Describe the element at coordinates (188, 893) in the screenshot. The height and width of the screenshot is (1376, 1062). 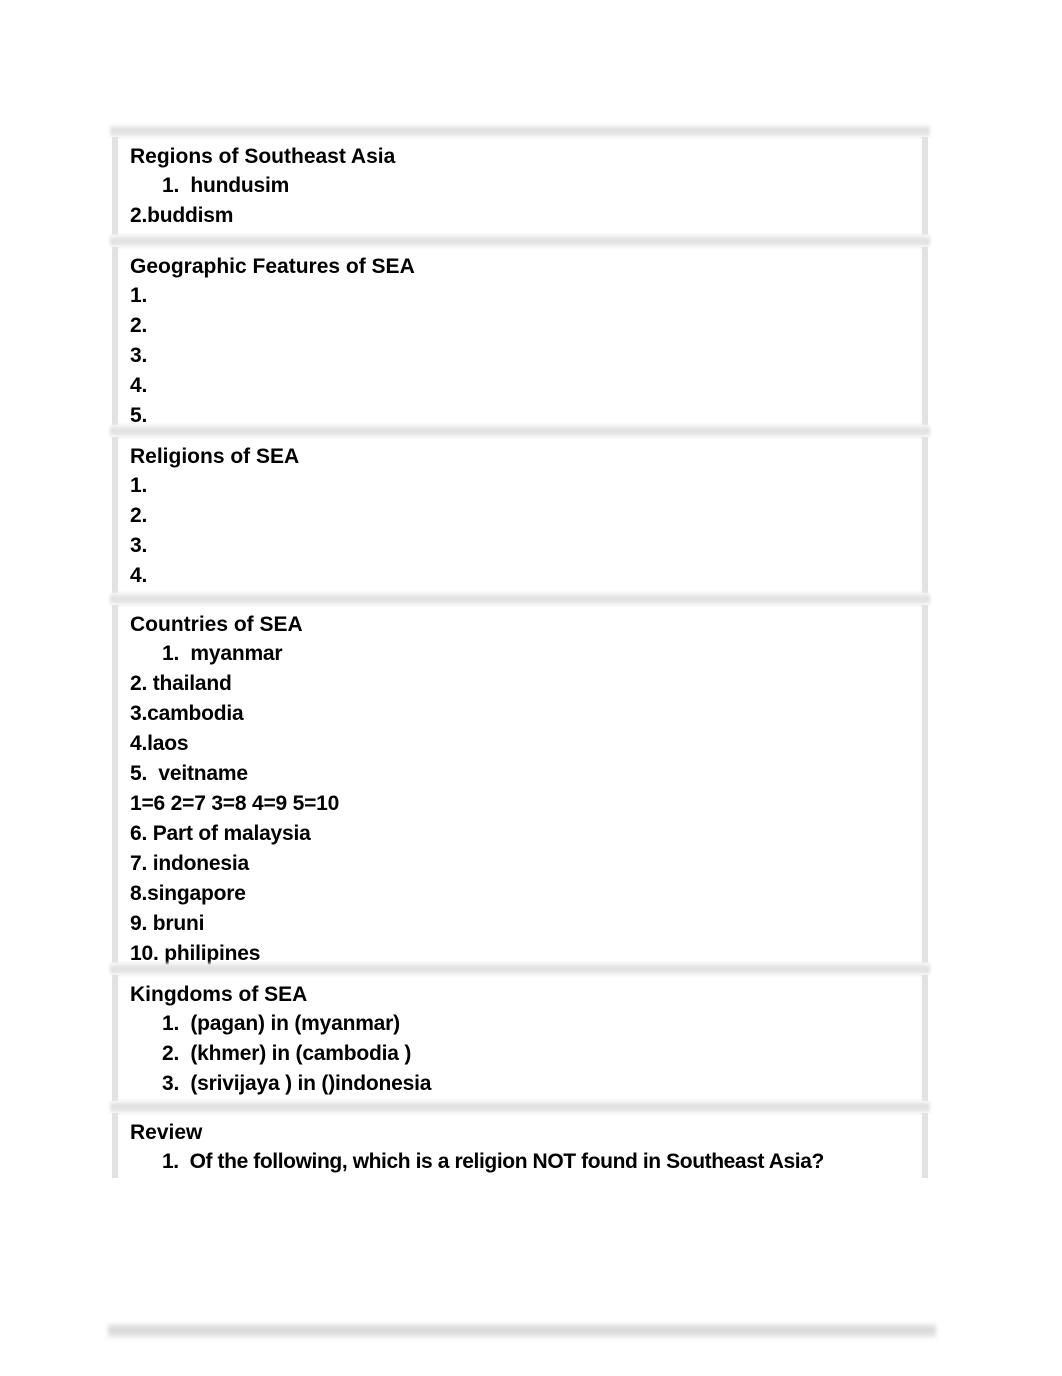
I see `list-item: 8.singapore` at that location.